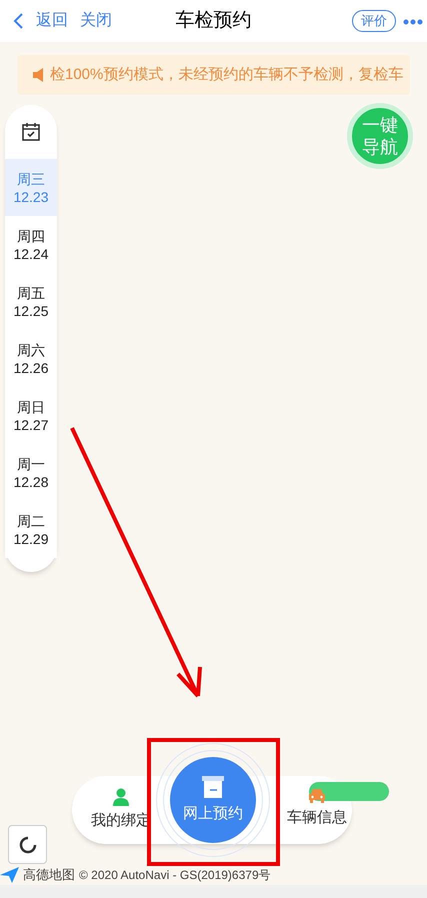 Image resolution: width=427 pixels, height=898 pixels. I want to click on person-icon, so click(121, 797).